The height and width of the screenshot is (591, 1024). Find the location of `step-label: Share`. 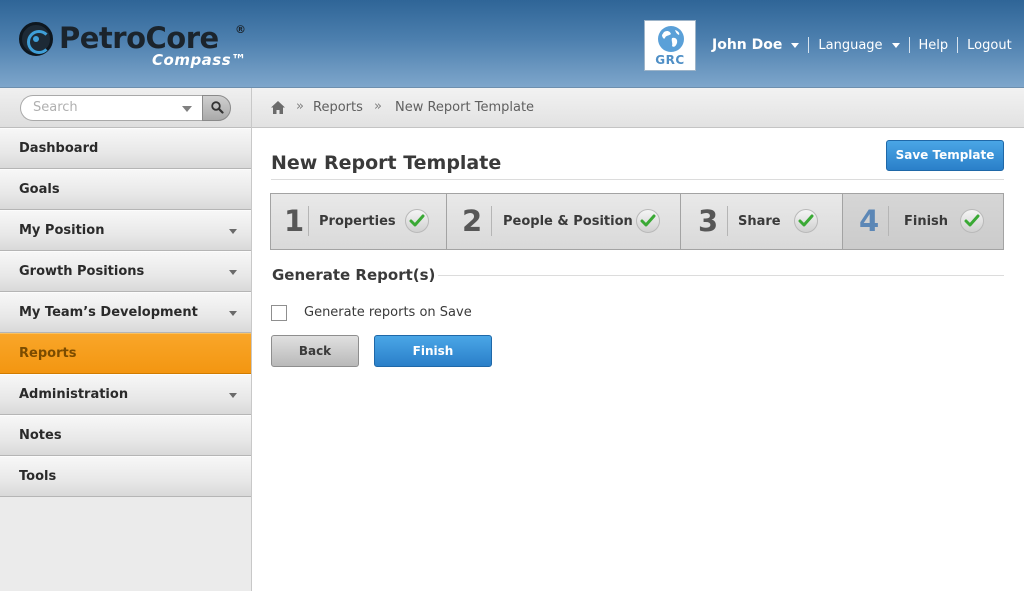

step-label: Share is located at coordinates (759, 221).